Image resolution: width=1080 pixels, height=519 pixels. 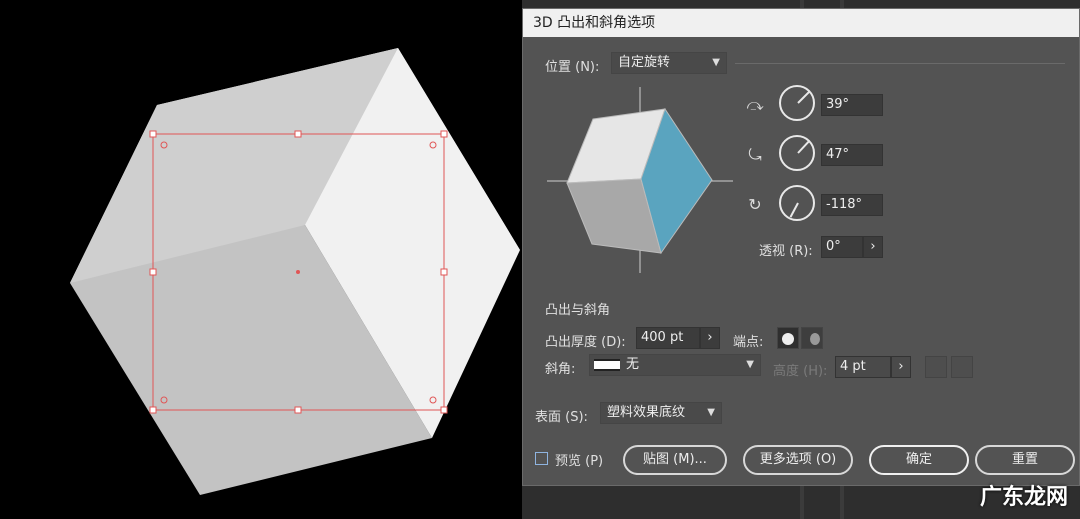 I want to click on y-rotation-dial, so click(x=797, y=153).